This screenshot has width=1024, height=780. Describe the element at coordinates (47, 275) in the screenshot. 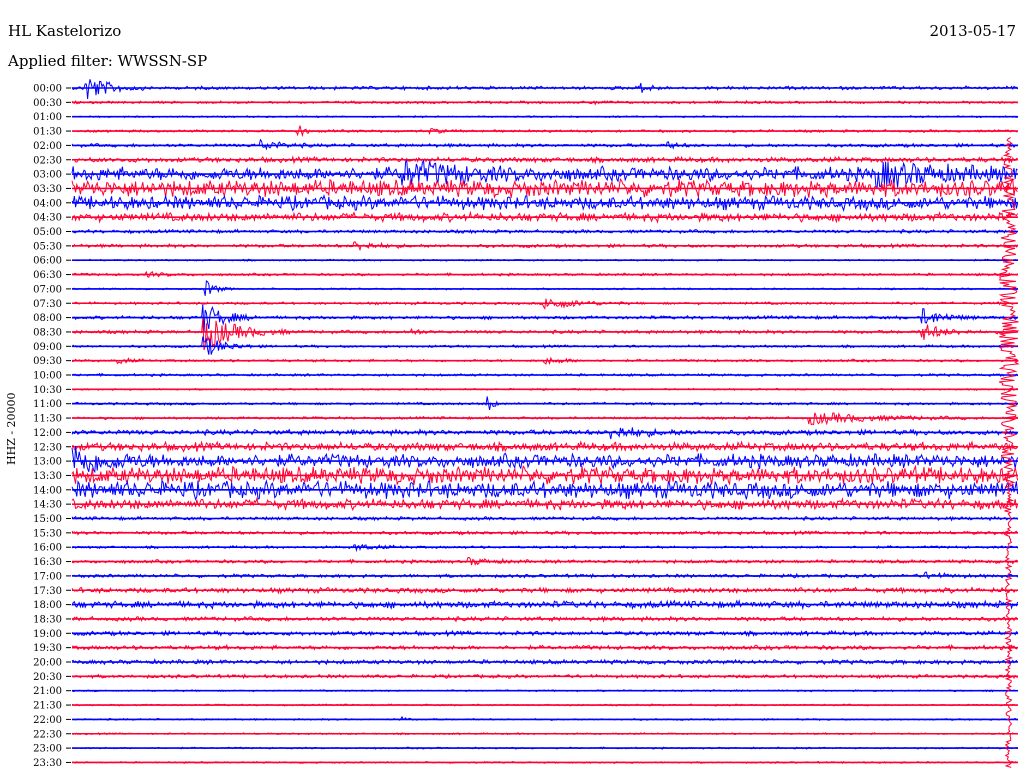

I see `time-label: 06:30` at that location.